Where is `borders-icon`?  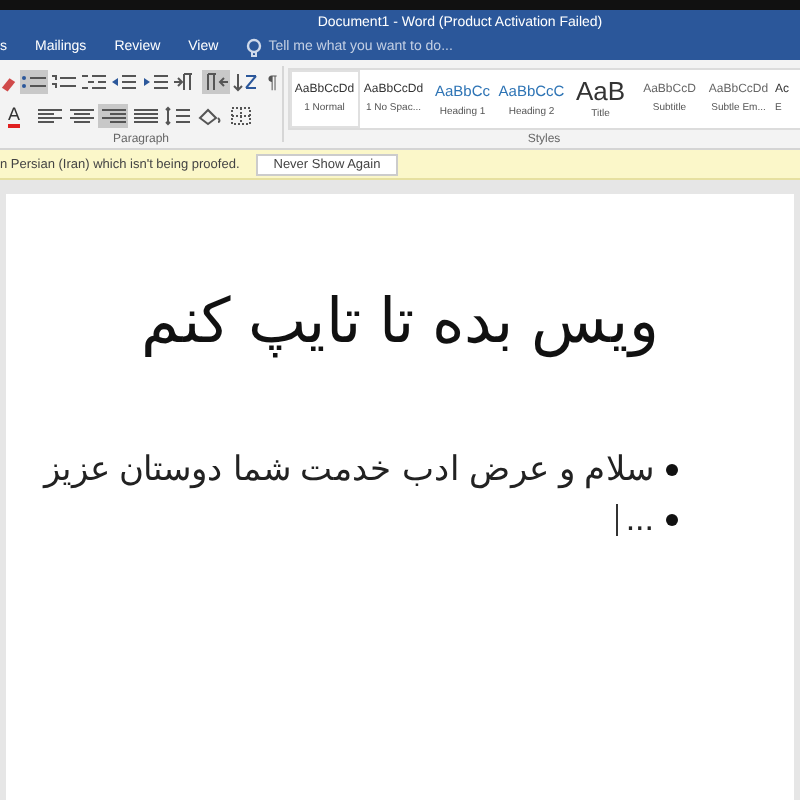 borders-icon is located at coordinates (241, 116).